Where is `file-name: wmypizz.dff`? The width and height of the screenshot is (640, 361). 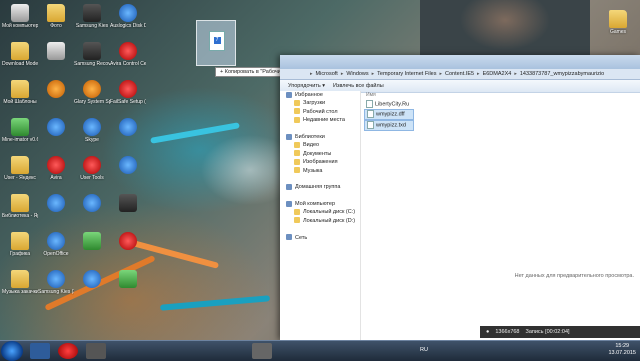
file-name: wmypizz.dff is located at coordinates (390, 114).